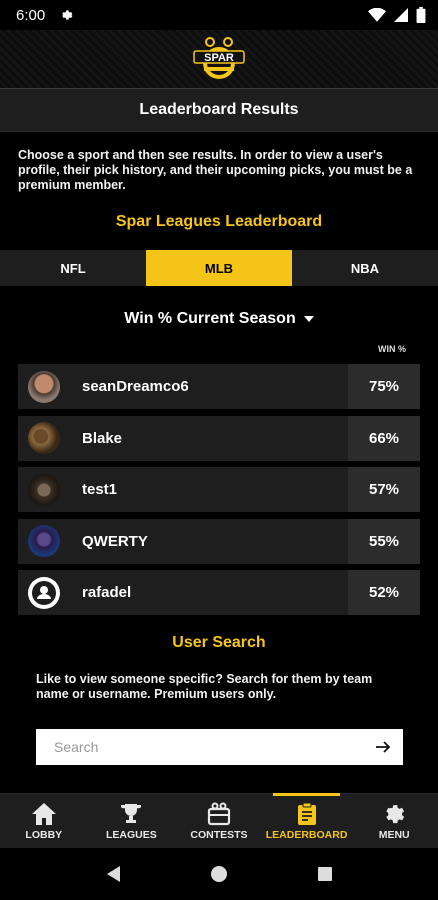 The image size is (438, 900). What do you see at coordinates (31, 15) in the screenshot?
I see `status-time: 6:00` at bounding box center [31, 15].